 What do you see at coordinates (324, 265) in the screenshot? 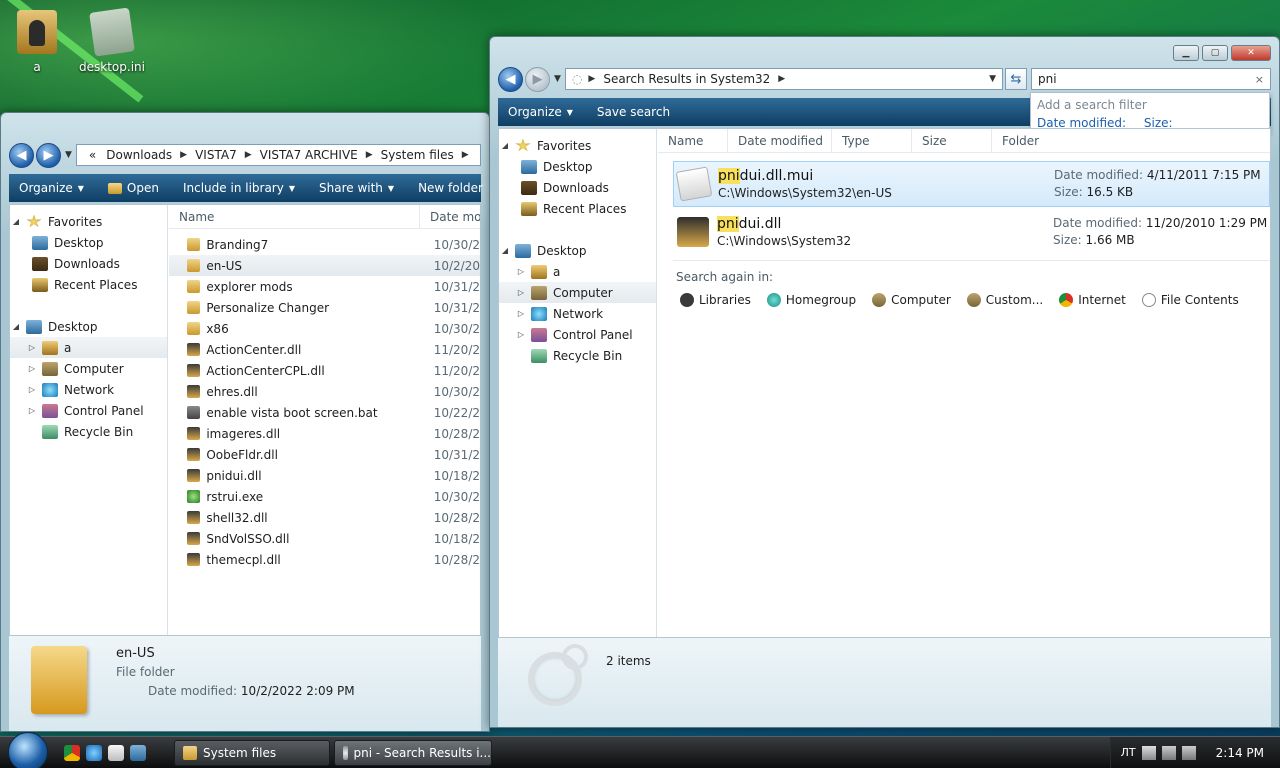
I see `file-row-en-us: en-US 10/2/20` at bounding box center [324, 265].